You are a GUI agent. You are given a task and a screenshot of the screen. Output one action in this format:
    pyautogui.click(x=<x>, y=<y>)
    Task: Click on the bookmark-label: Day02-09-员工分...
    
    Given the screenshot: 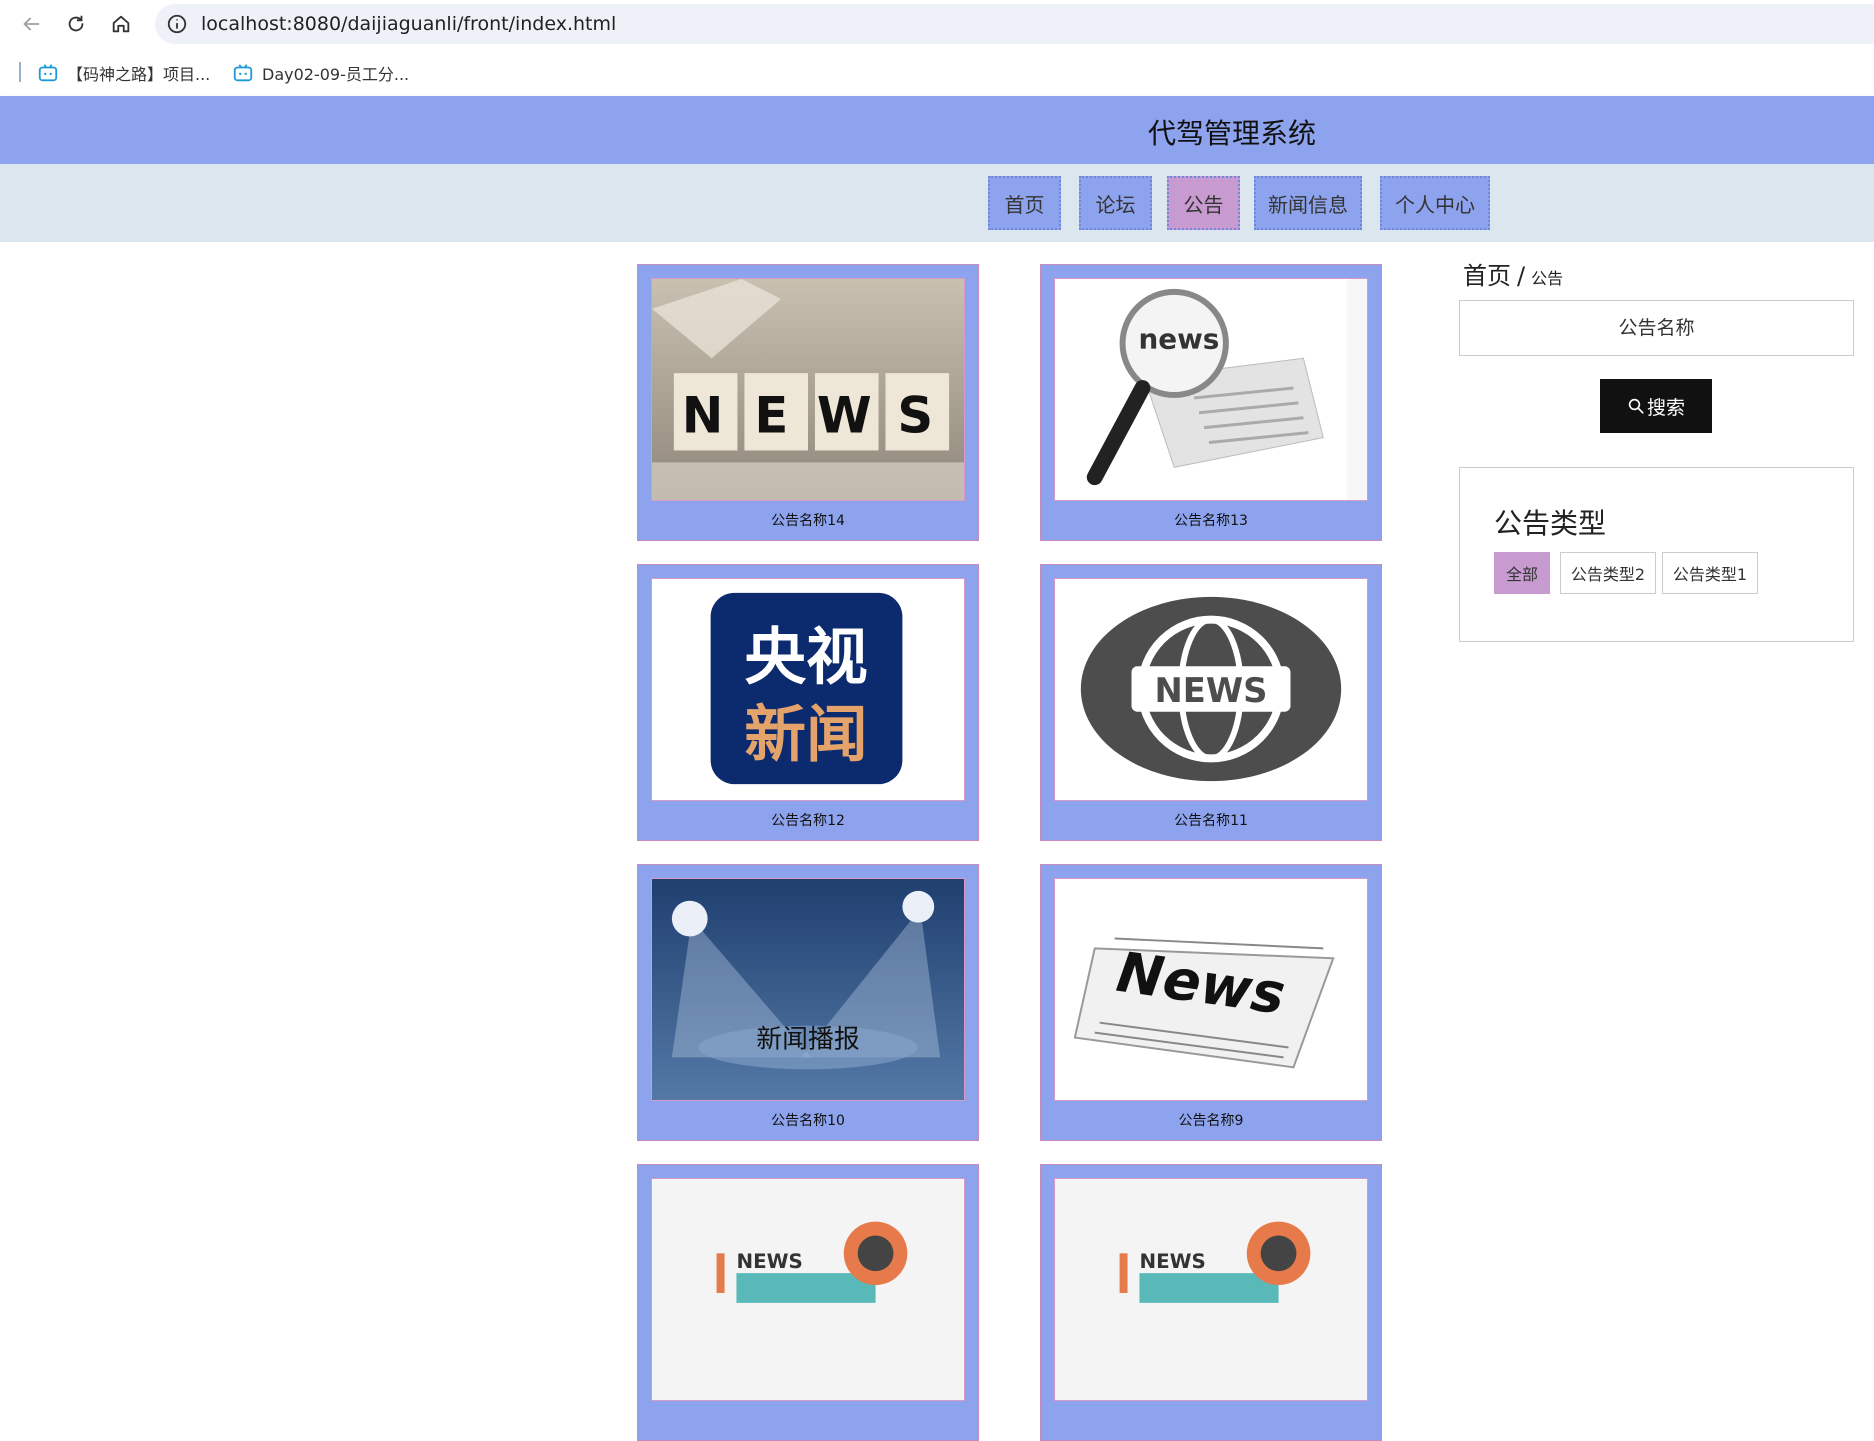 What is the action you would take?
    pyautogui.click(x=336, y=74)
    